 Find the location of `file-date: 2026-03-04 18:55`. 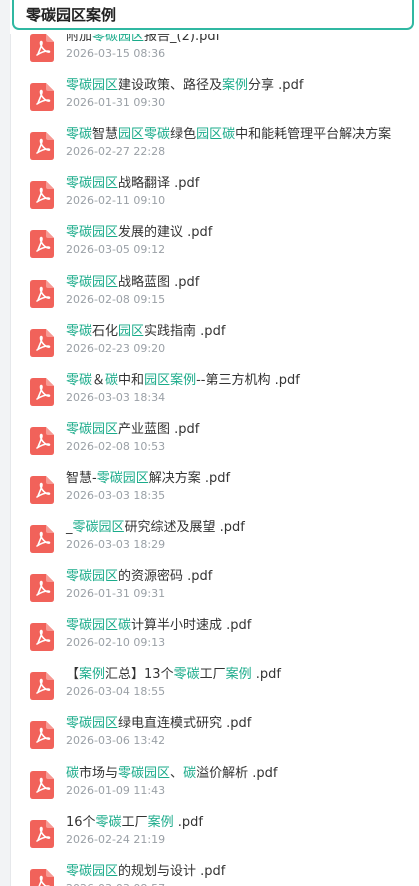

file-date: 2026-03-04 18:55 is located at coordinates (116, 692).